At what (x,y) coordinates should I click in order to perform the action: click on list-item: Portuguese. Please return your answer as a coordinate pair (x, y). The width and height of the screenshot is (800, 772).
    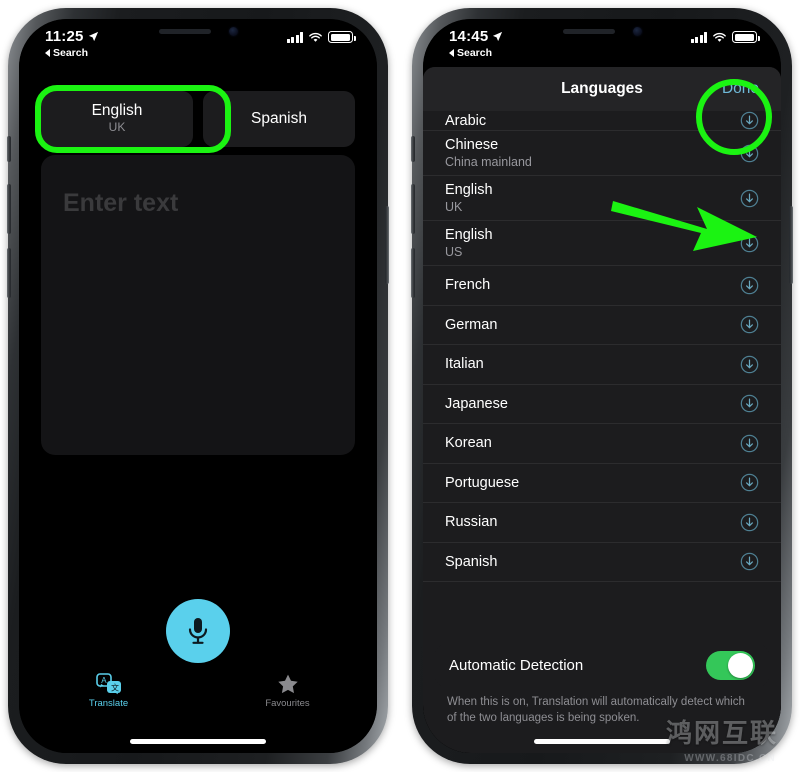
    Looking at the image, I should click on (602, 483).